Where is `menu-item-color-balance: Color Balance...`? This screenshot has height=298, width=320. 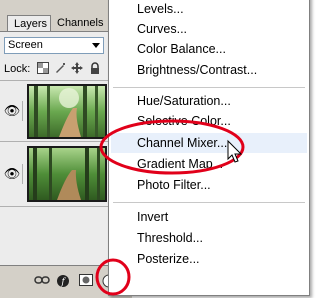 menu-item-color-balance: Color Balance... is located at coordinates (181, 49).